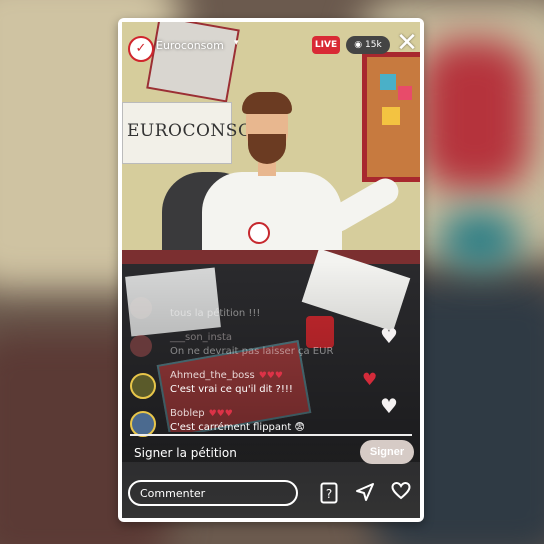 Image resolution: width=544 pixels, height=544 pixels. What do you see at coordinates (236, 43) in the screenshot?
I see `chevron-down-icon: ▾` at bounding box center [236, 43].